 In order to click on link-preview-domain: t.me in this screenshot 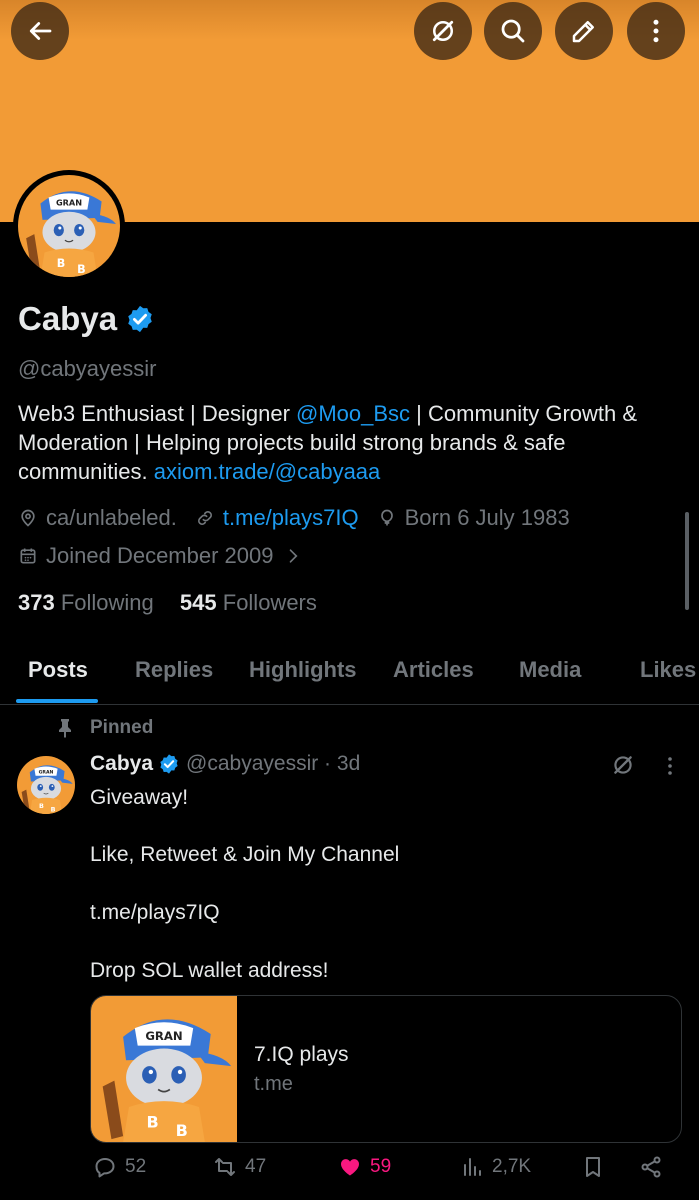, I will do `click(273, 1084)`.